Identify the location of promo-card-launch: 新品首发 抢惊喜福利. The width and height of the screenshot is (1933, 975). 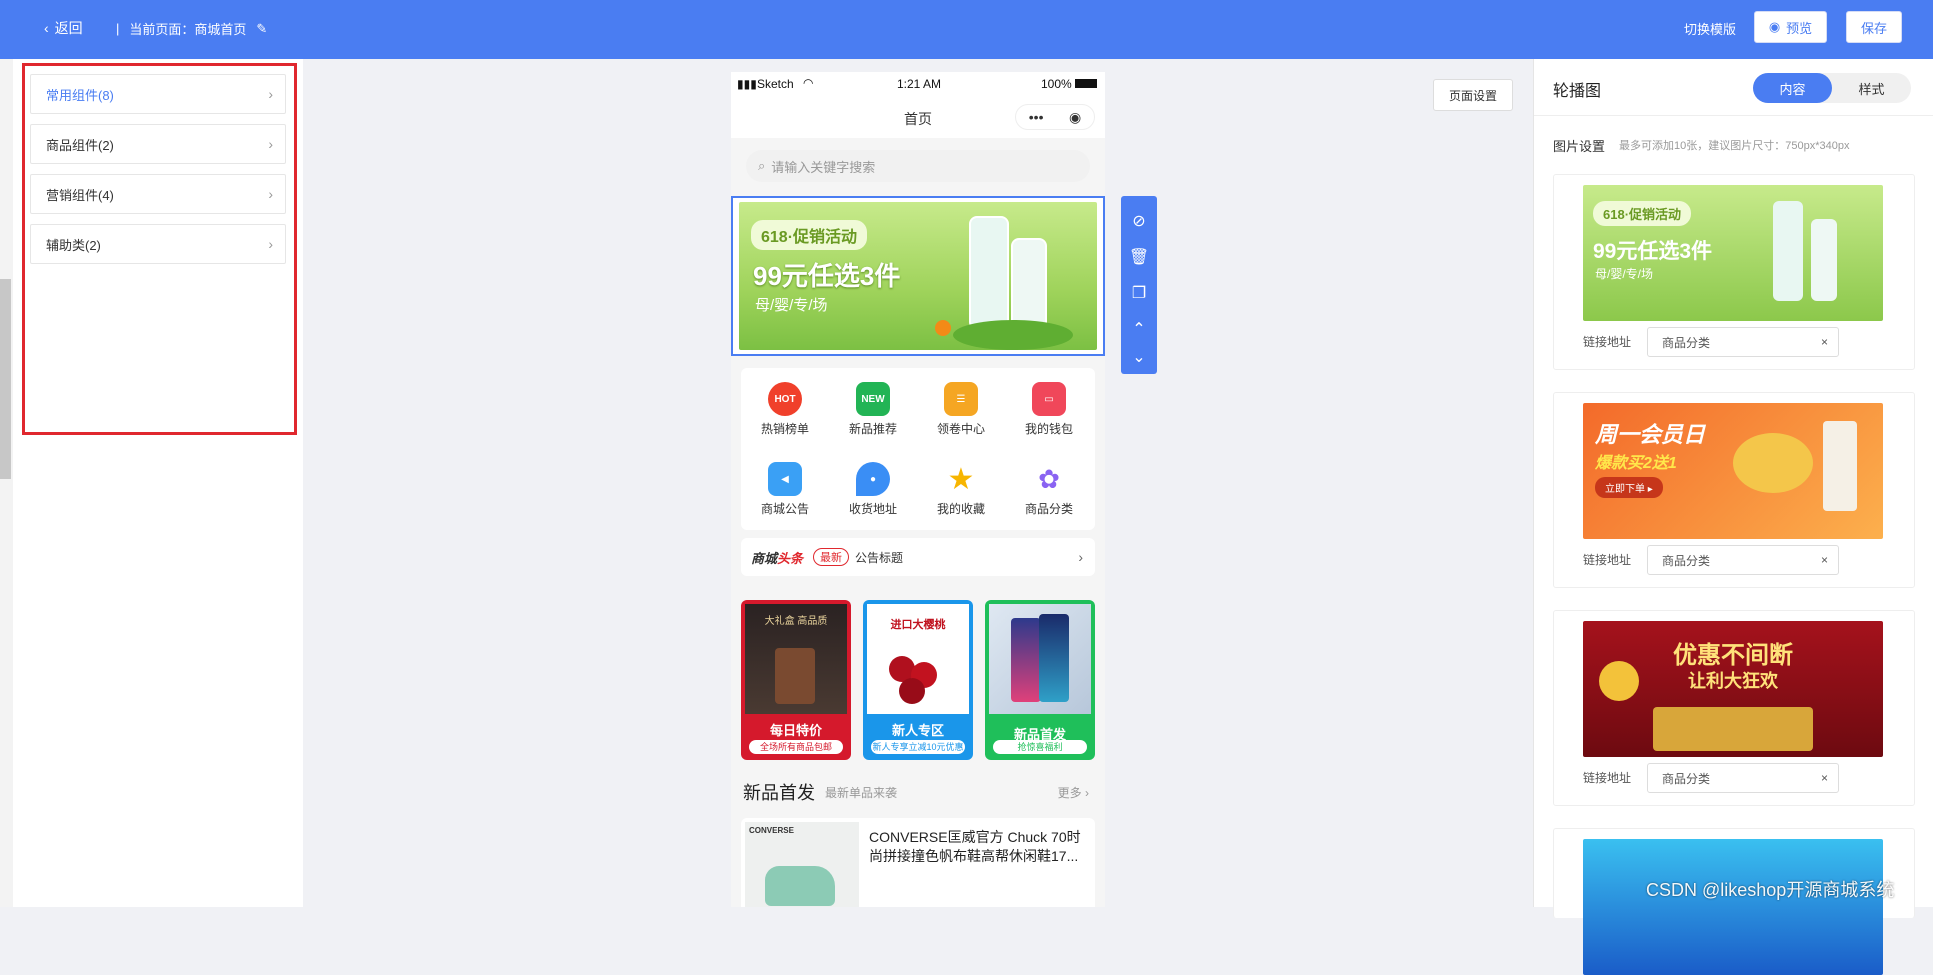
(1040, 680).